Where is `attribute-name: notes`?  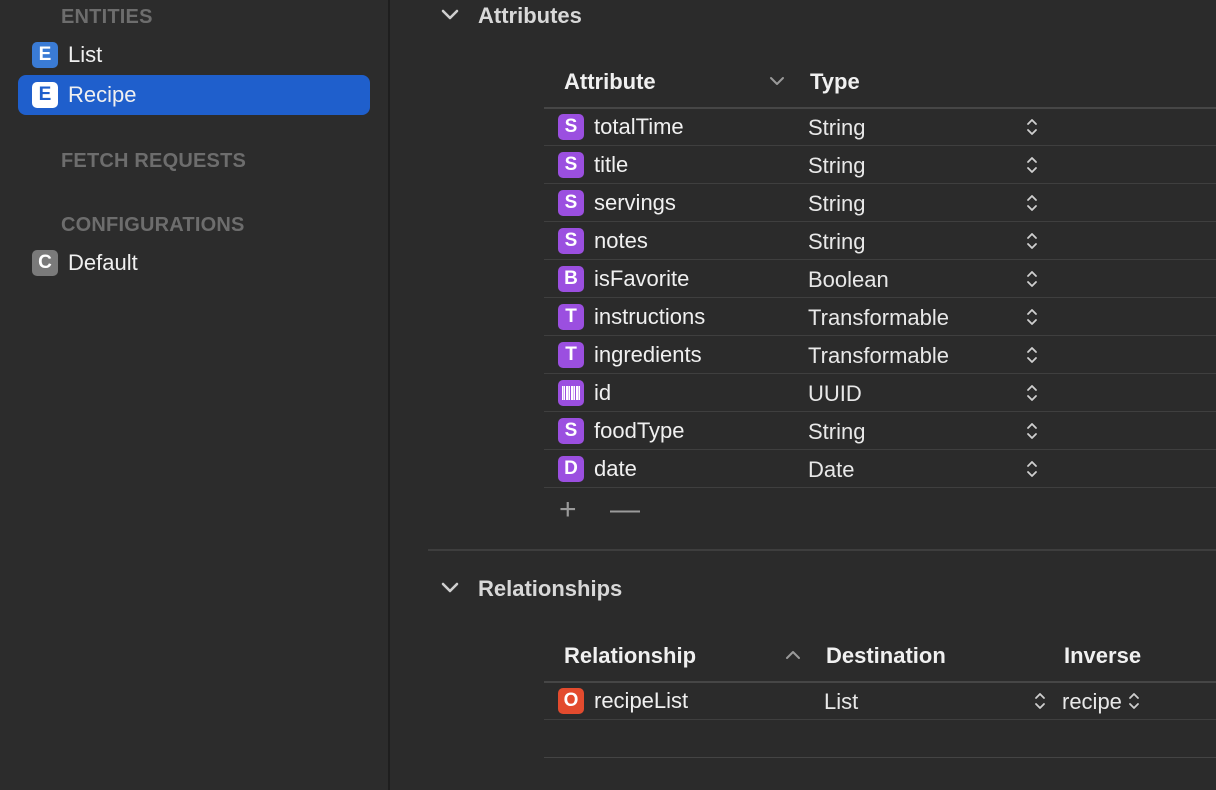 attribute-name: notes is located at coordinates (621, 241).